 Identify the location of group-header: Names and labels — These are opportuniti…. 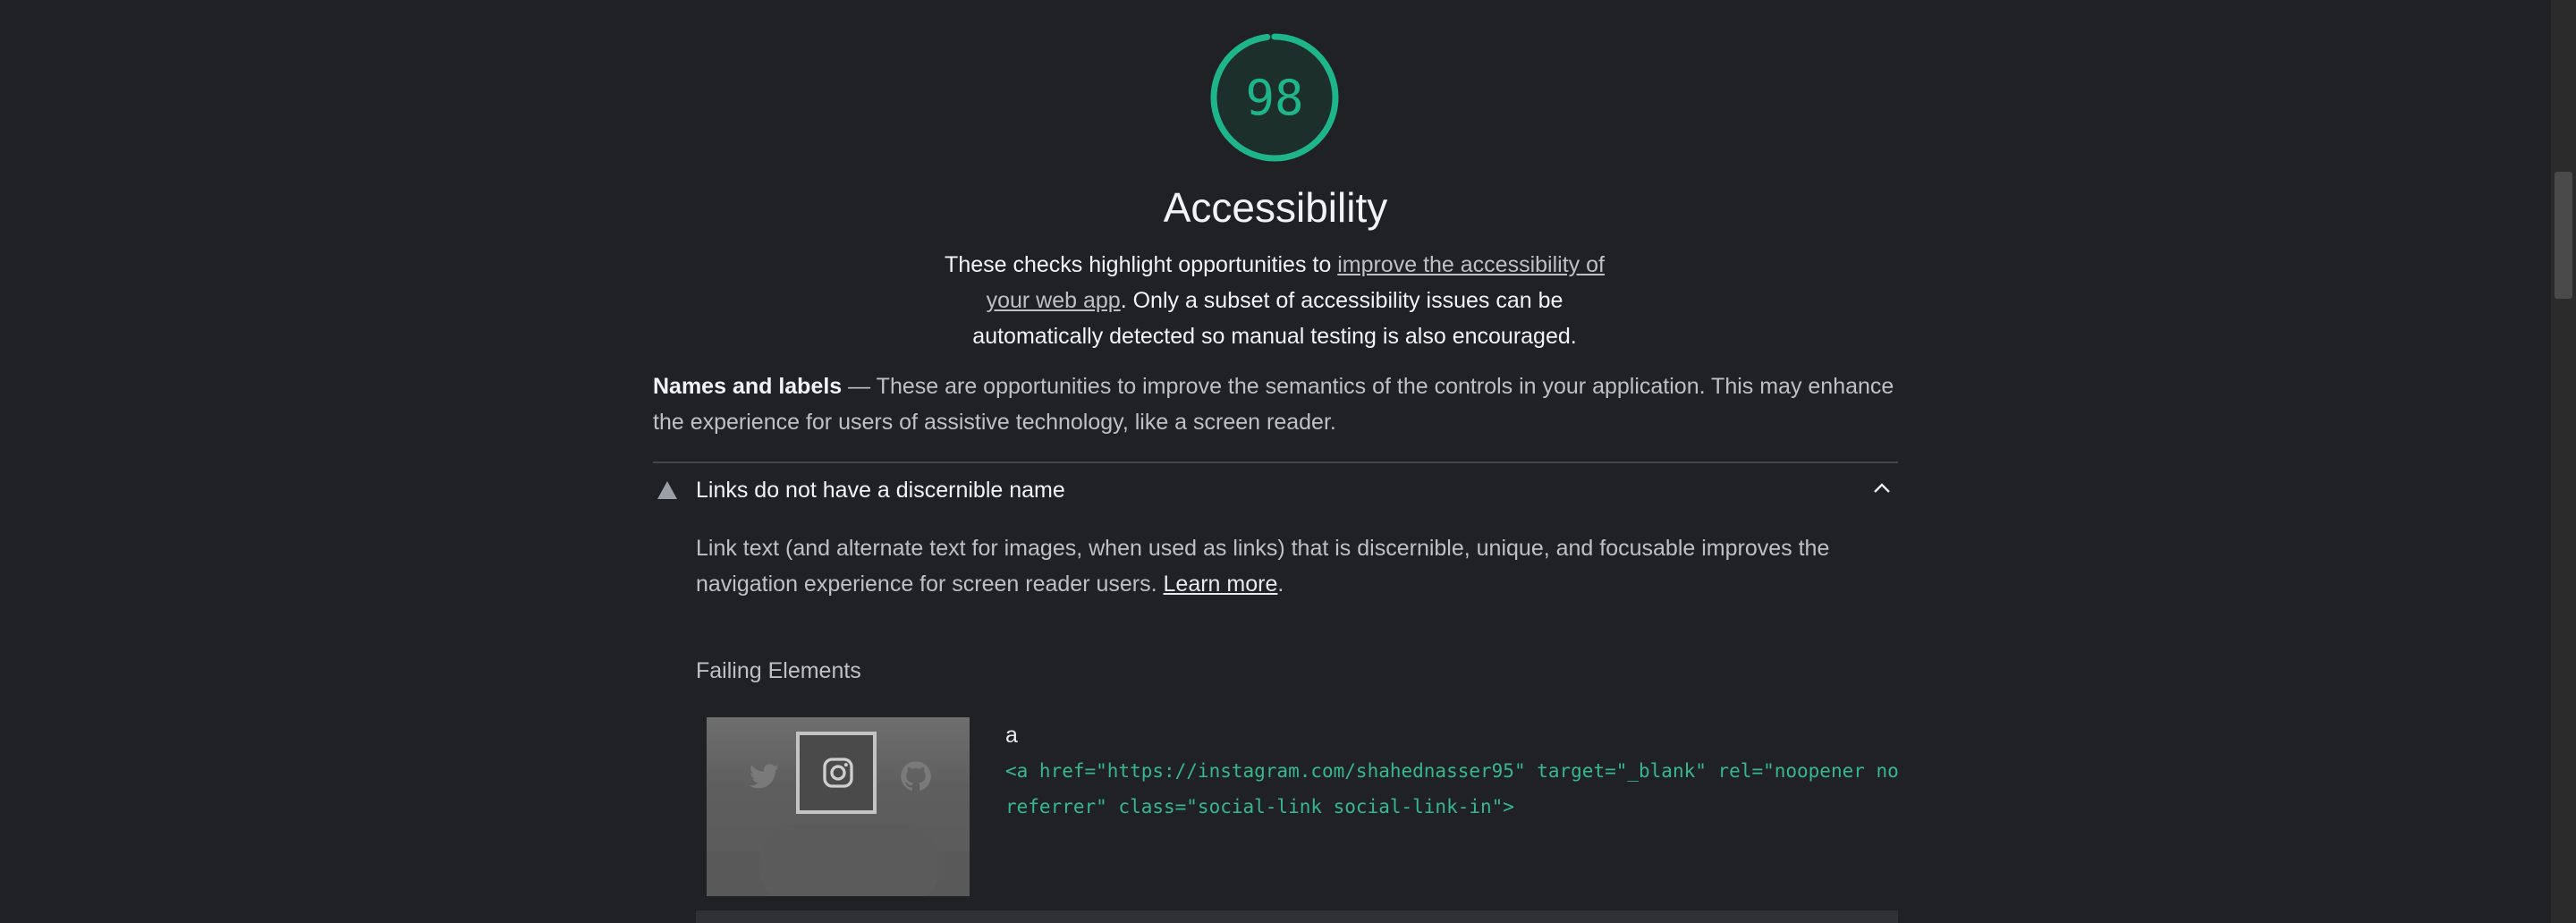
(1274, 404).